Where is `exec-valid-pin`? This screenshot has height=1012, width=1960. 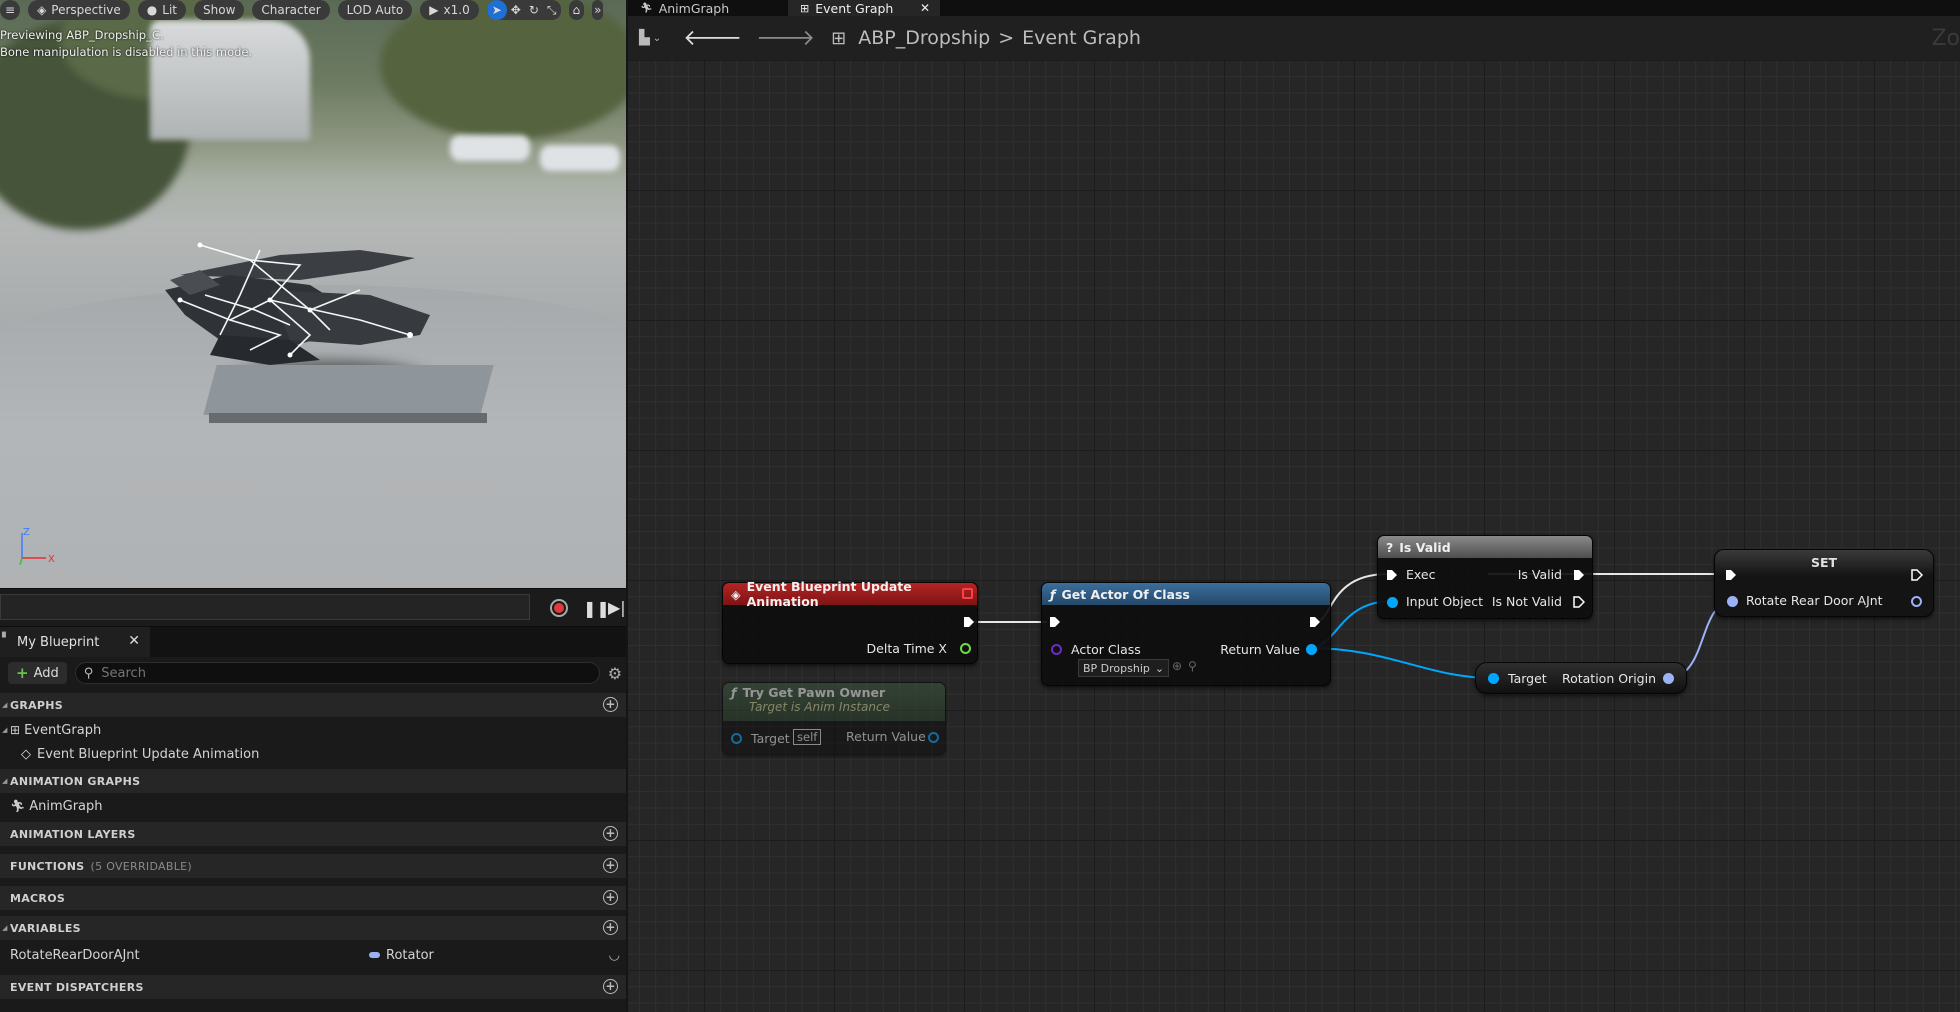 exec-valid-pin is located at coordinates (1579, 575).